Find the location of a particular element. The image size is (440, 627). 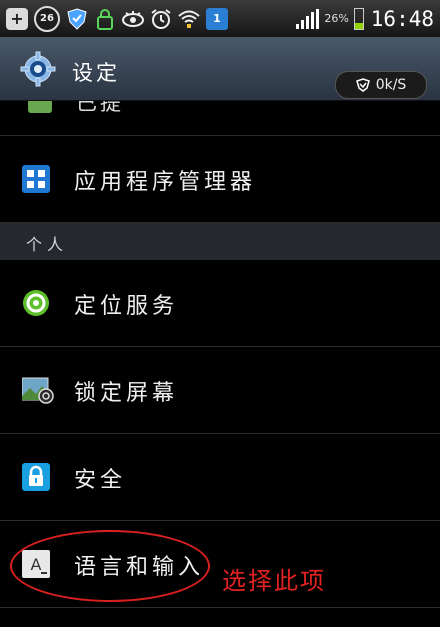

signal-icon is located at coordinates (308, 18).